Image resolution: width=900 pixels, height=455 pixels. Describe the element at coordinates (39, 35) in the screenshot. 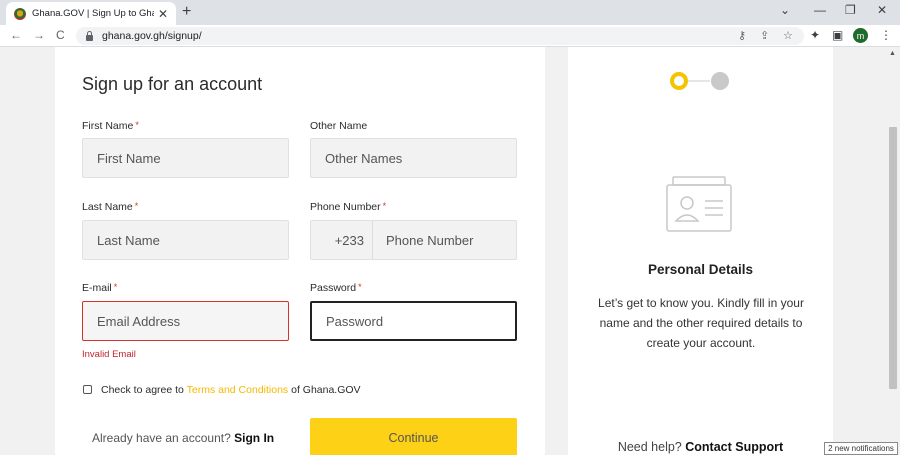

I see `forward-button: →` at that location.